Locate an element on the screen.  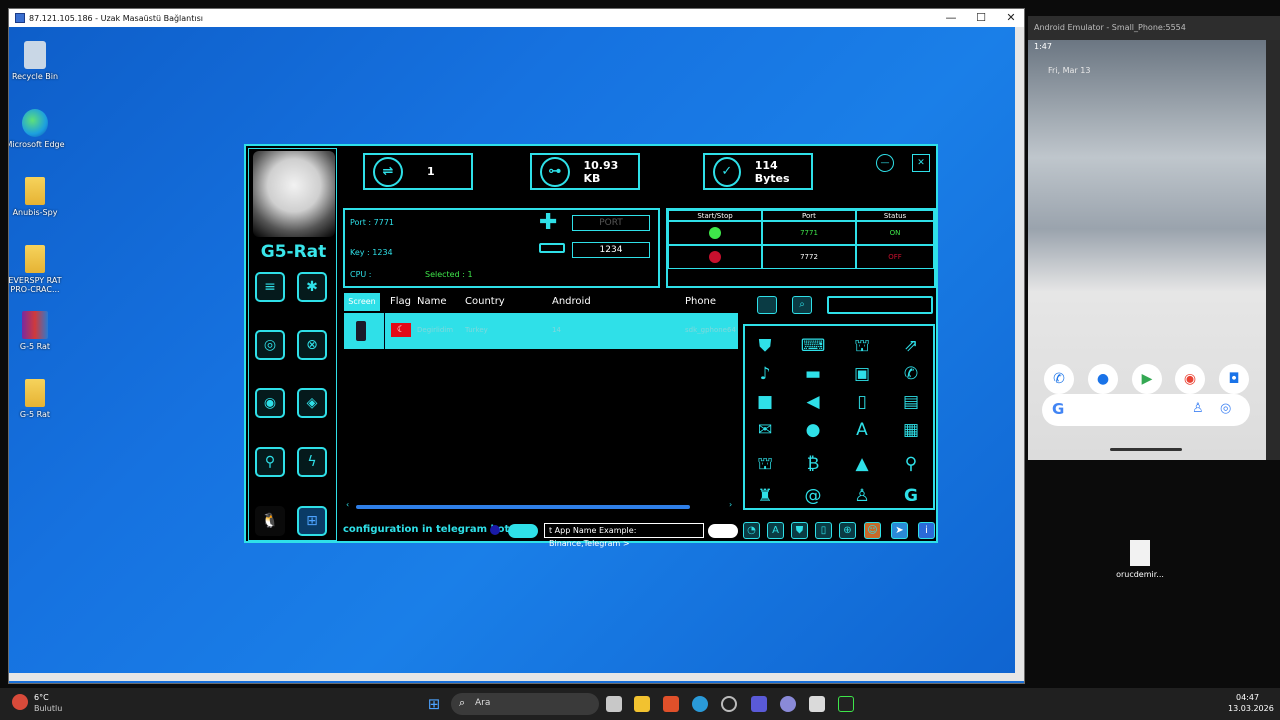
camera-app-icon: ◘ is located at coordinates (1234, 379).